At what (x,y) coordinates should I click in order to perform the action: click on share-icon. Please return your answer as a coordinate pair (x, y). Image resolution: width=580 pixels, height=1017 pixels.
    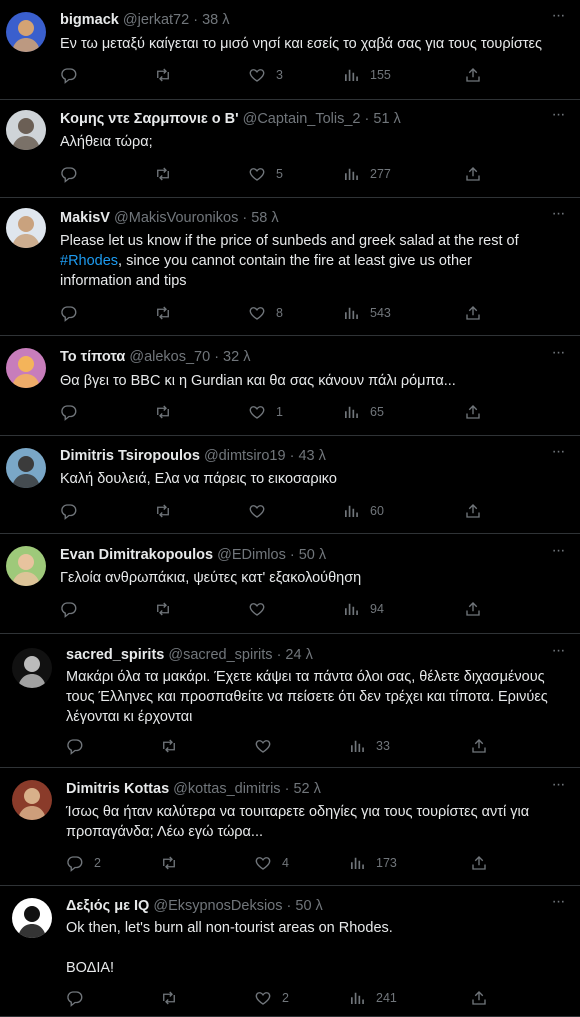
    Looking at the image, I should click on (479, 746).